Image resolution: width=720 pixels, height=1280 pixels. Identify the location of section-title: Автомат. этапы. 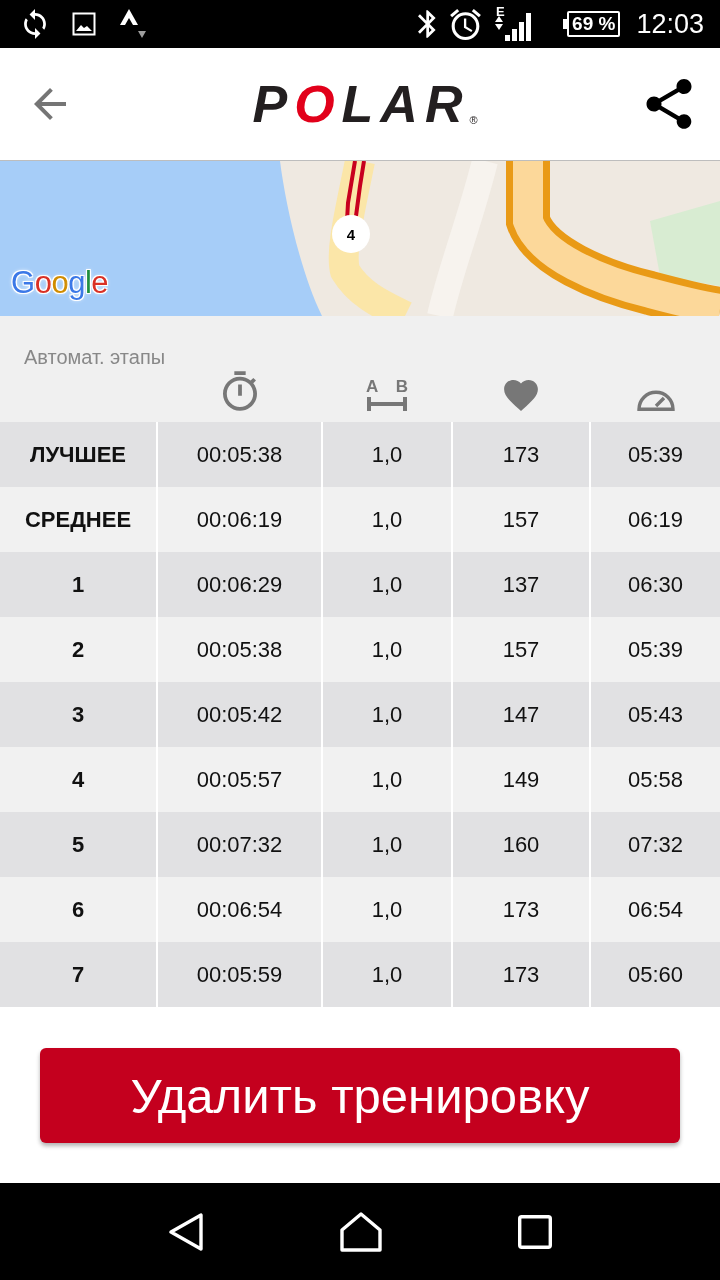
(95, 357).